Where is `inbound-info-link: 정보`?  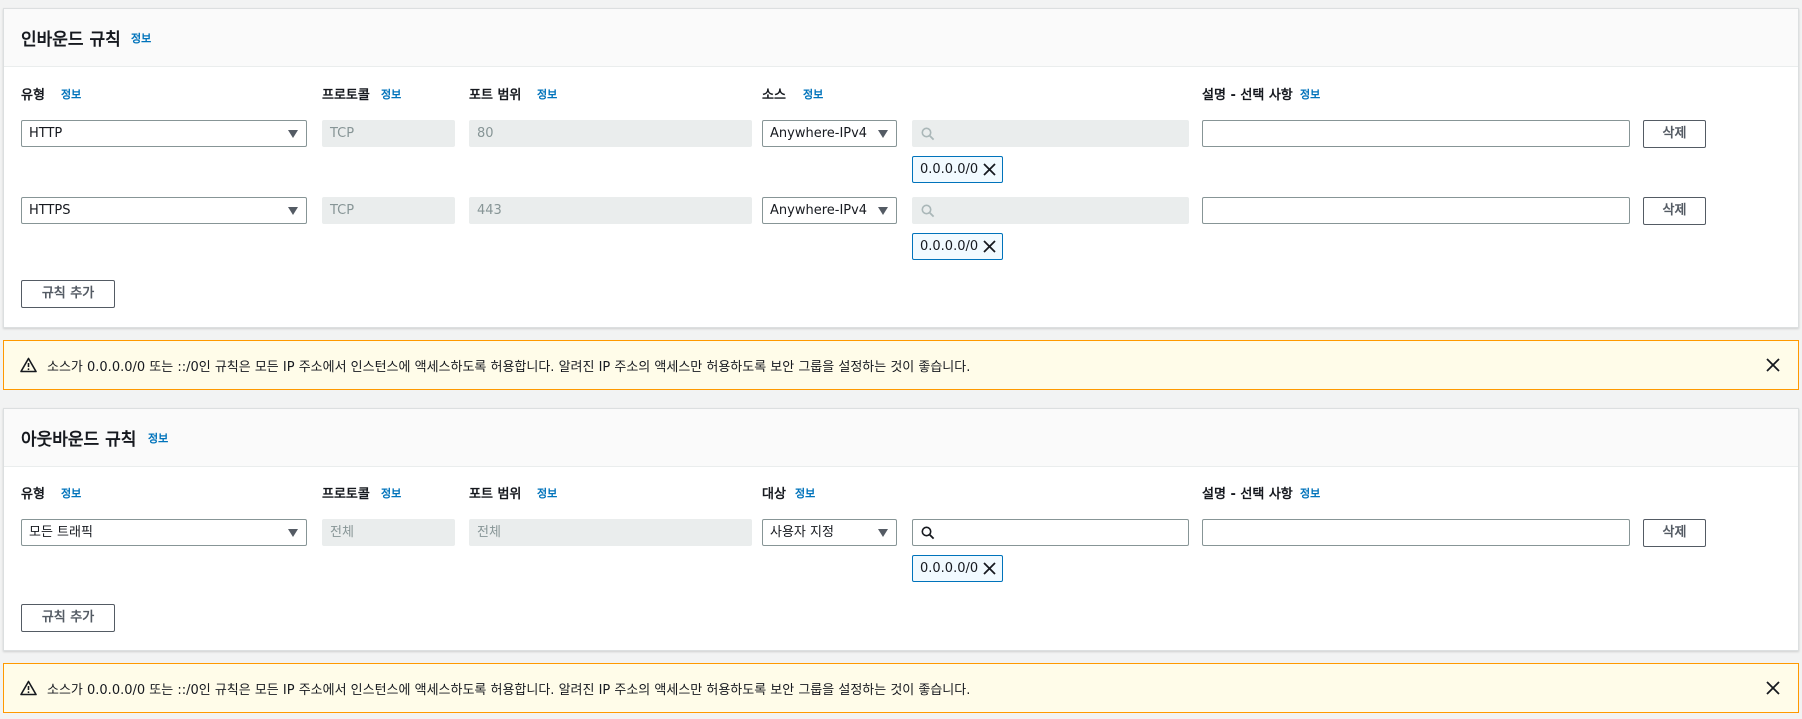 inbound-info-link: 정보 is located at coordinates (141, 38).